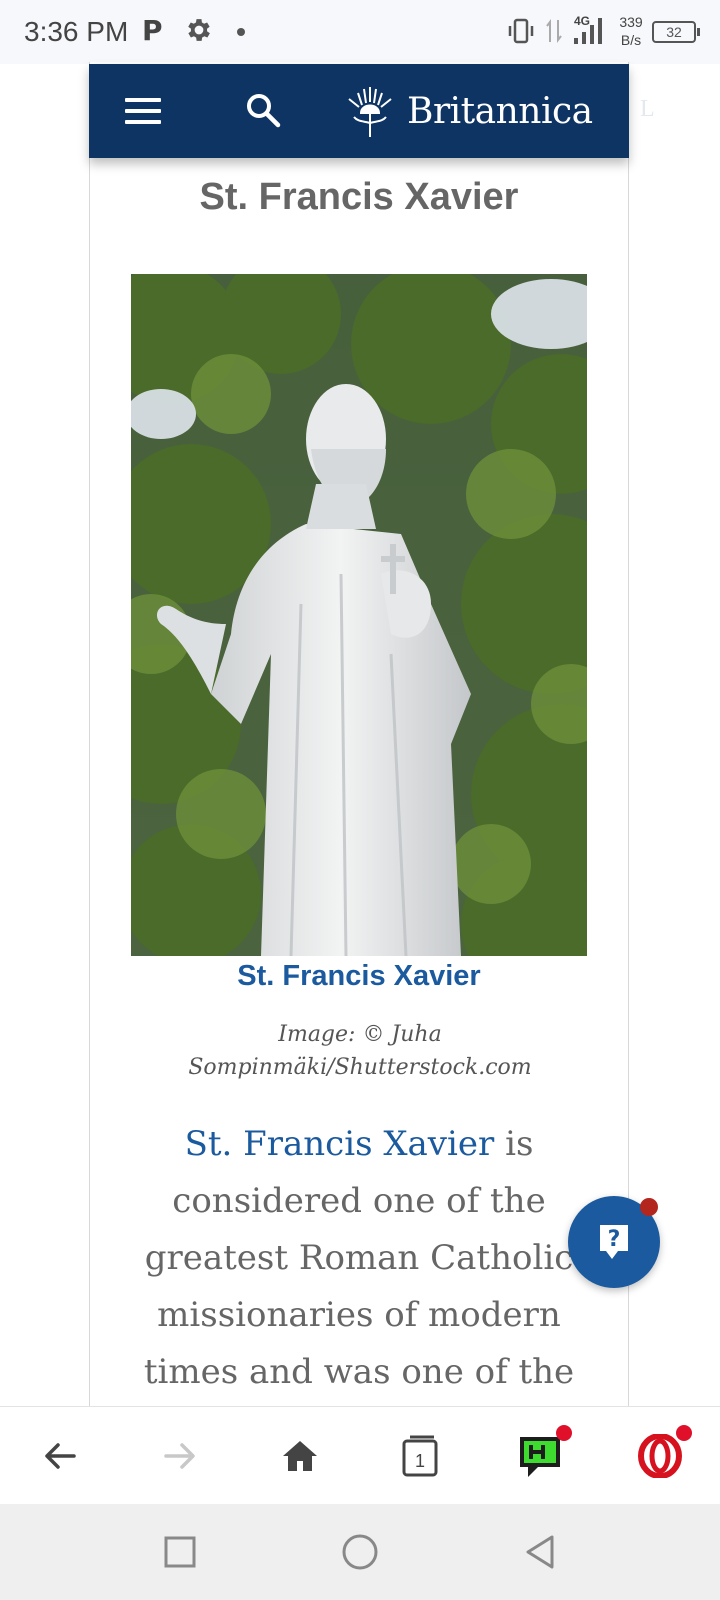 This screenshot has height=1600, width=720. I want to click on question-mark-icon: ?, so click(614, 1242).